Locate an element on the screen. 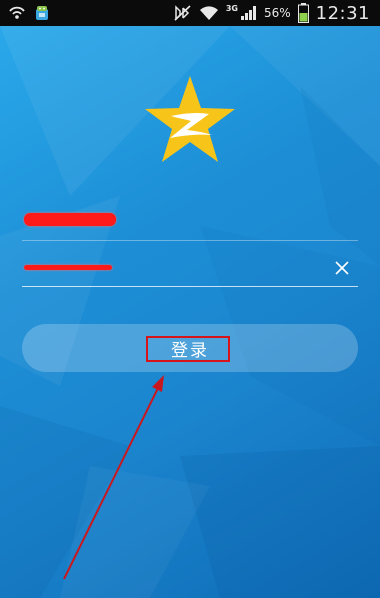  status-bar: 3G 56% 12:31 is located at coordinates (190, 13).